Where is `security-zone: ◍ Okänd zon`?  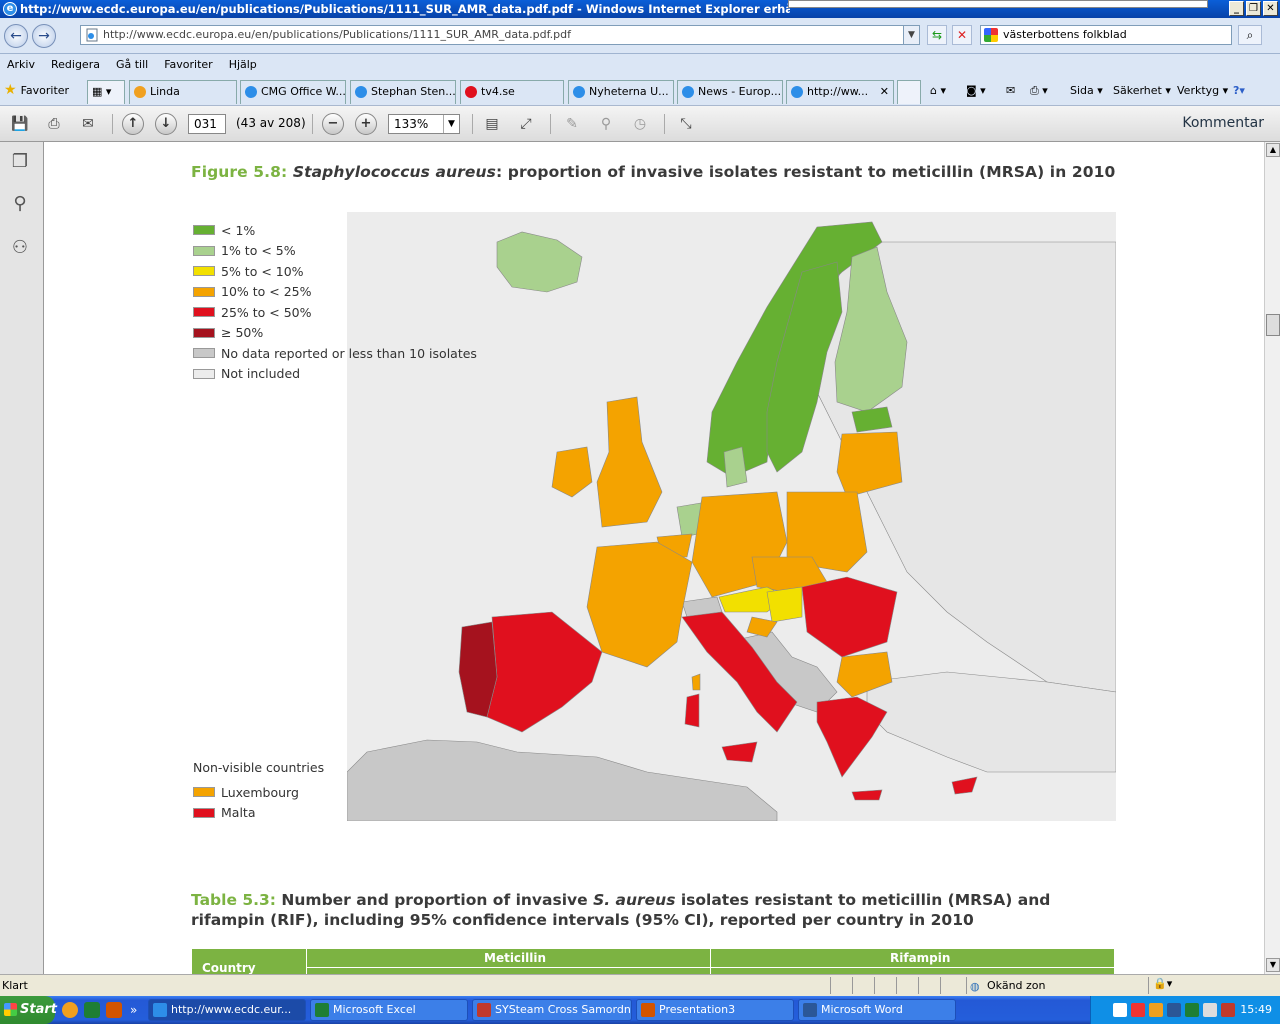 security-zone: ◍ Okänd zon is located at coordinates (1056, 985).